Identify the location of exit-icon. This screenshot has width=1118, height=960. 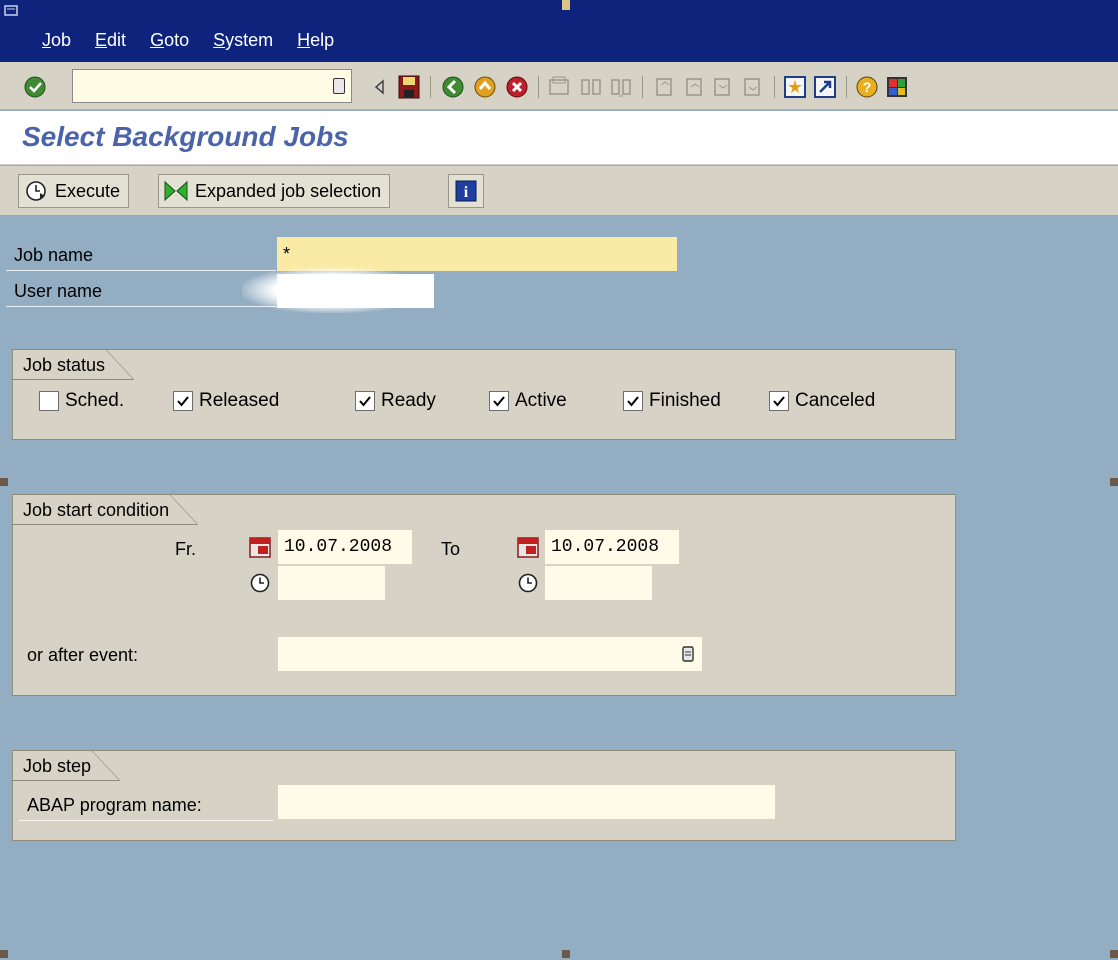
(485, 87).